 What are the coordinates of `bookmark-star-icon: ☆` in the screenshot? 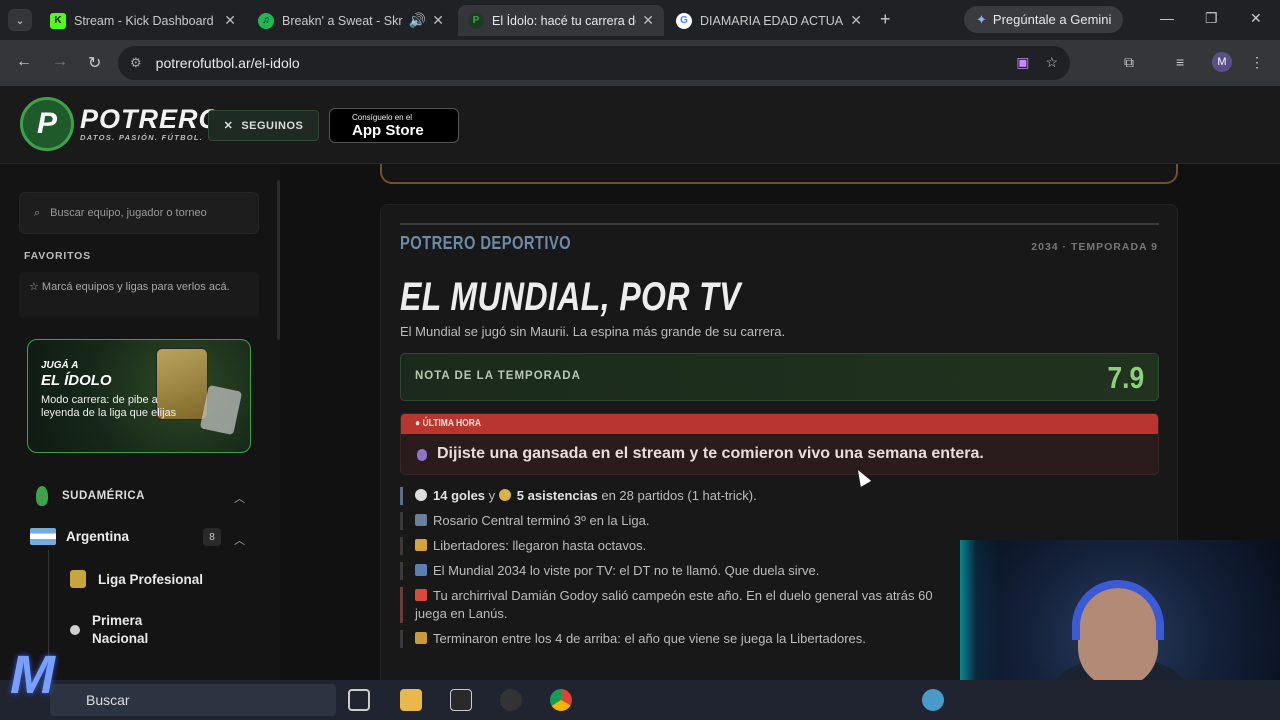 It's located at (1051, 62).